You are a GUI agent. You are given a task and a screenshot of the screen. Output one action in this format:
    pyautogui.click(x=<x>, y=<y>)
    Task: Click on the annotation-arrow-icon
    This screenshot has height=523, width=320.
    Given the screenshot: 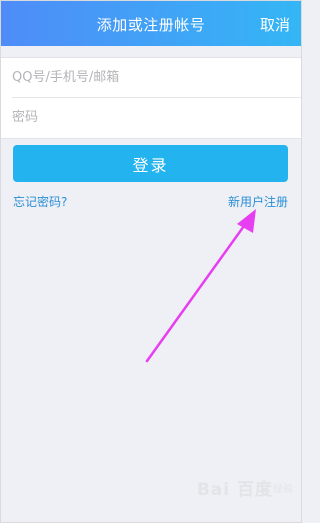 What is the action you would take?
    pyautogui.click(x=200, y=286)
    